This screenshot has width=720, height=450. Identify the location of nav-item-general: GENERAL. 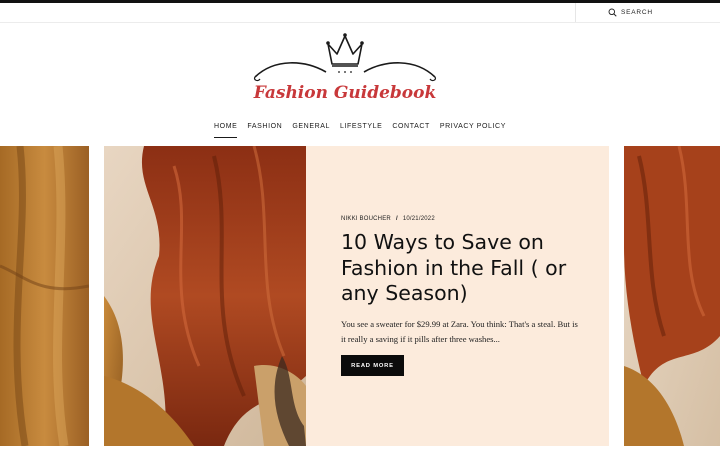
(311, 130).